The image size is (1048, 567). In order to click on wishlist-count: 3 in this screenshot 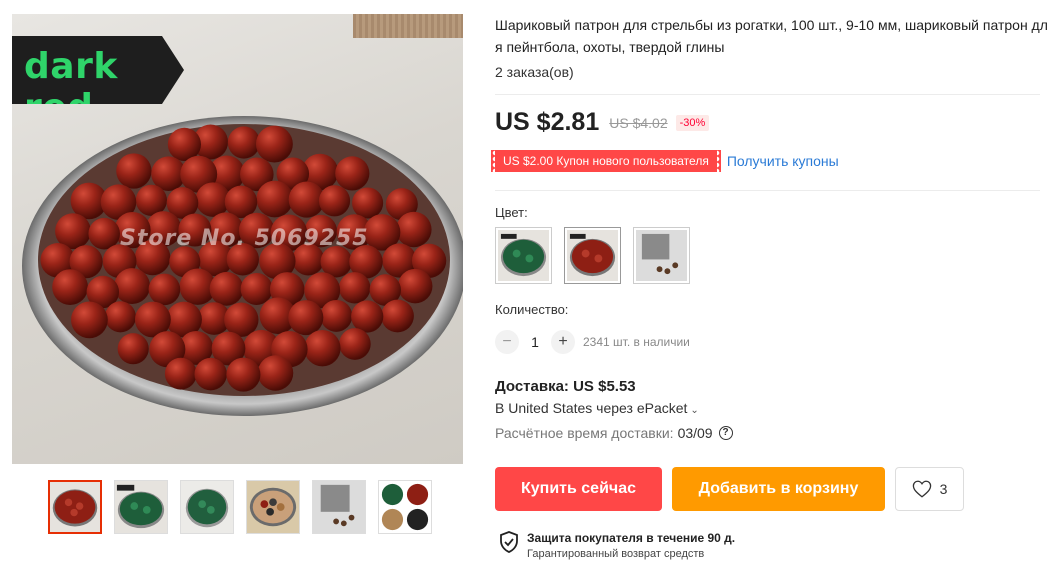, I will do `click(943, 489)`.